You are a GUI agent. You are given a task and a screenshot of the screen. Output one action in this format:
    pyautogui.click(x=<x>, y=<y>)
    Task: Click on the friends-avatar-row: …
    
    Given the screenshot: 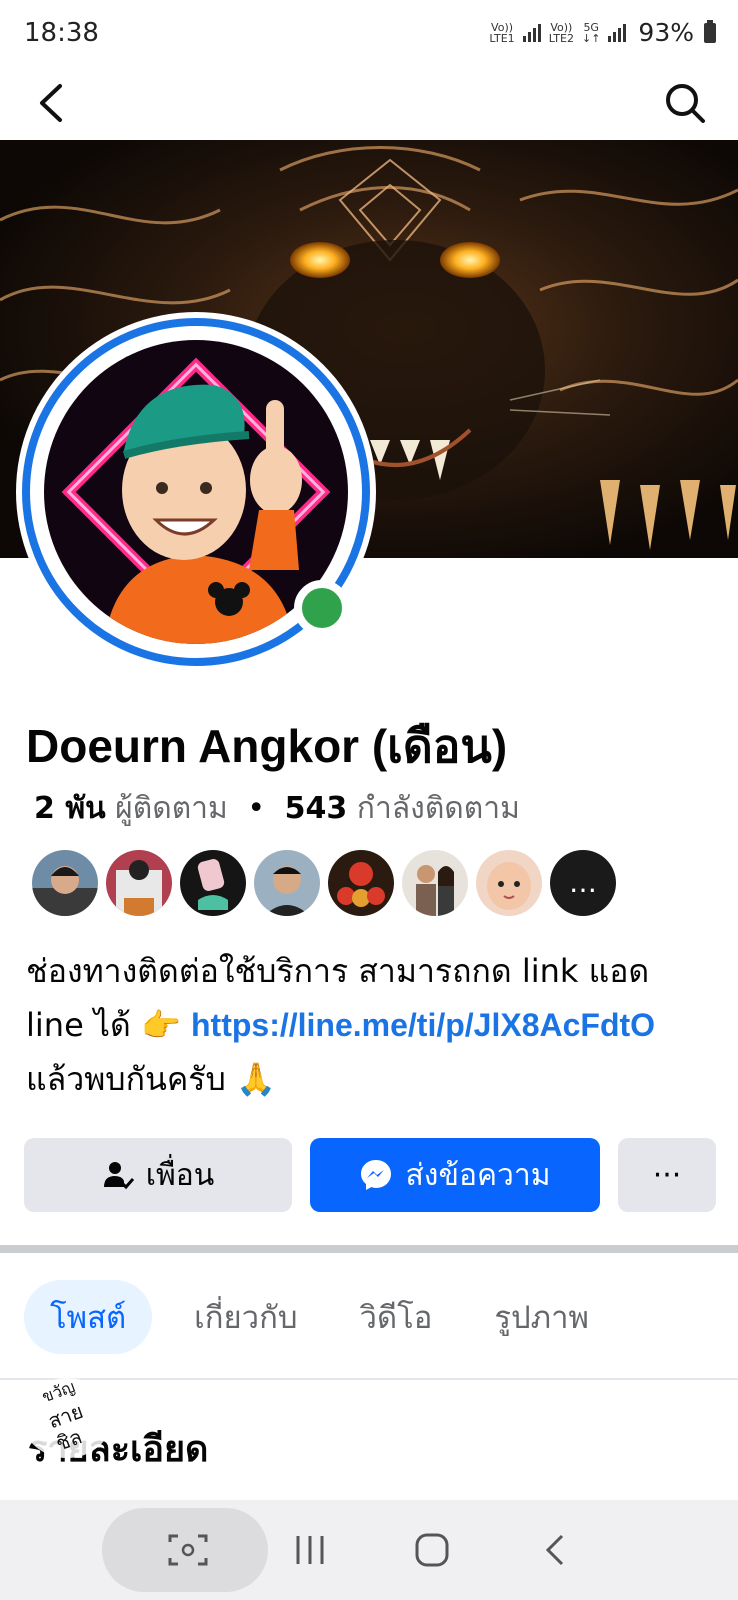 What is the action you would take?
    pyautogui.click(x=324, y=883)
    